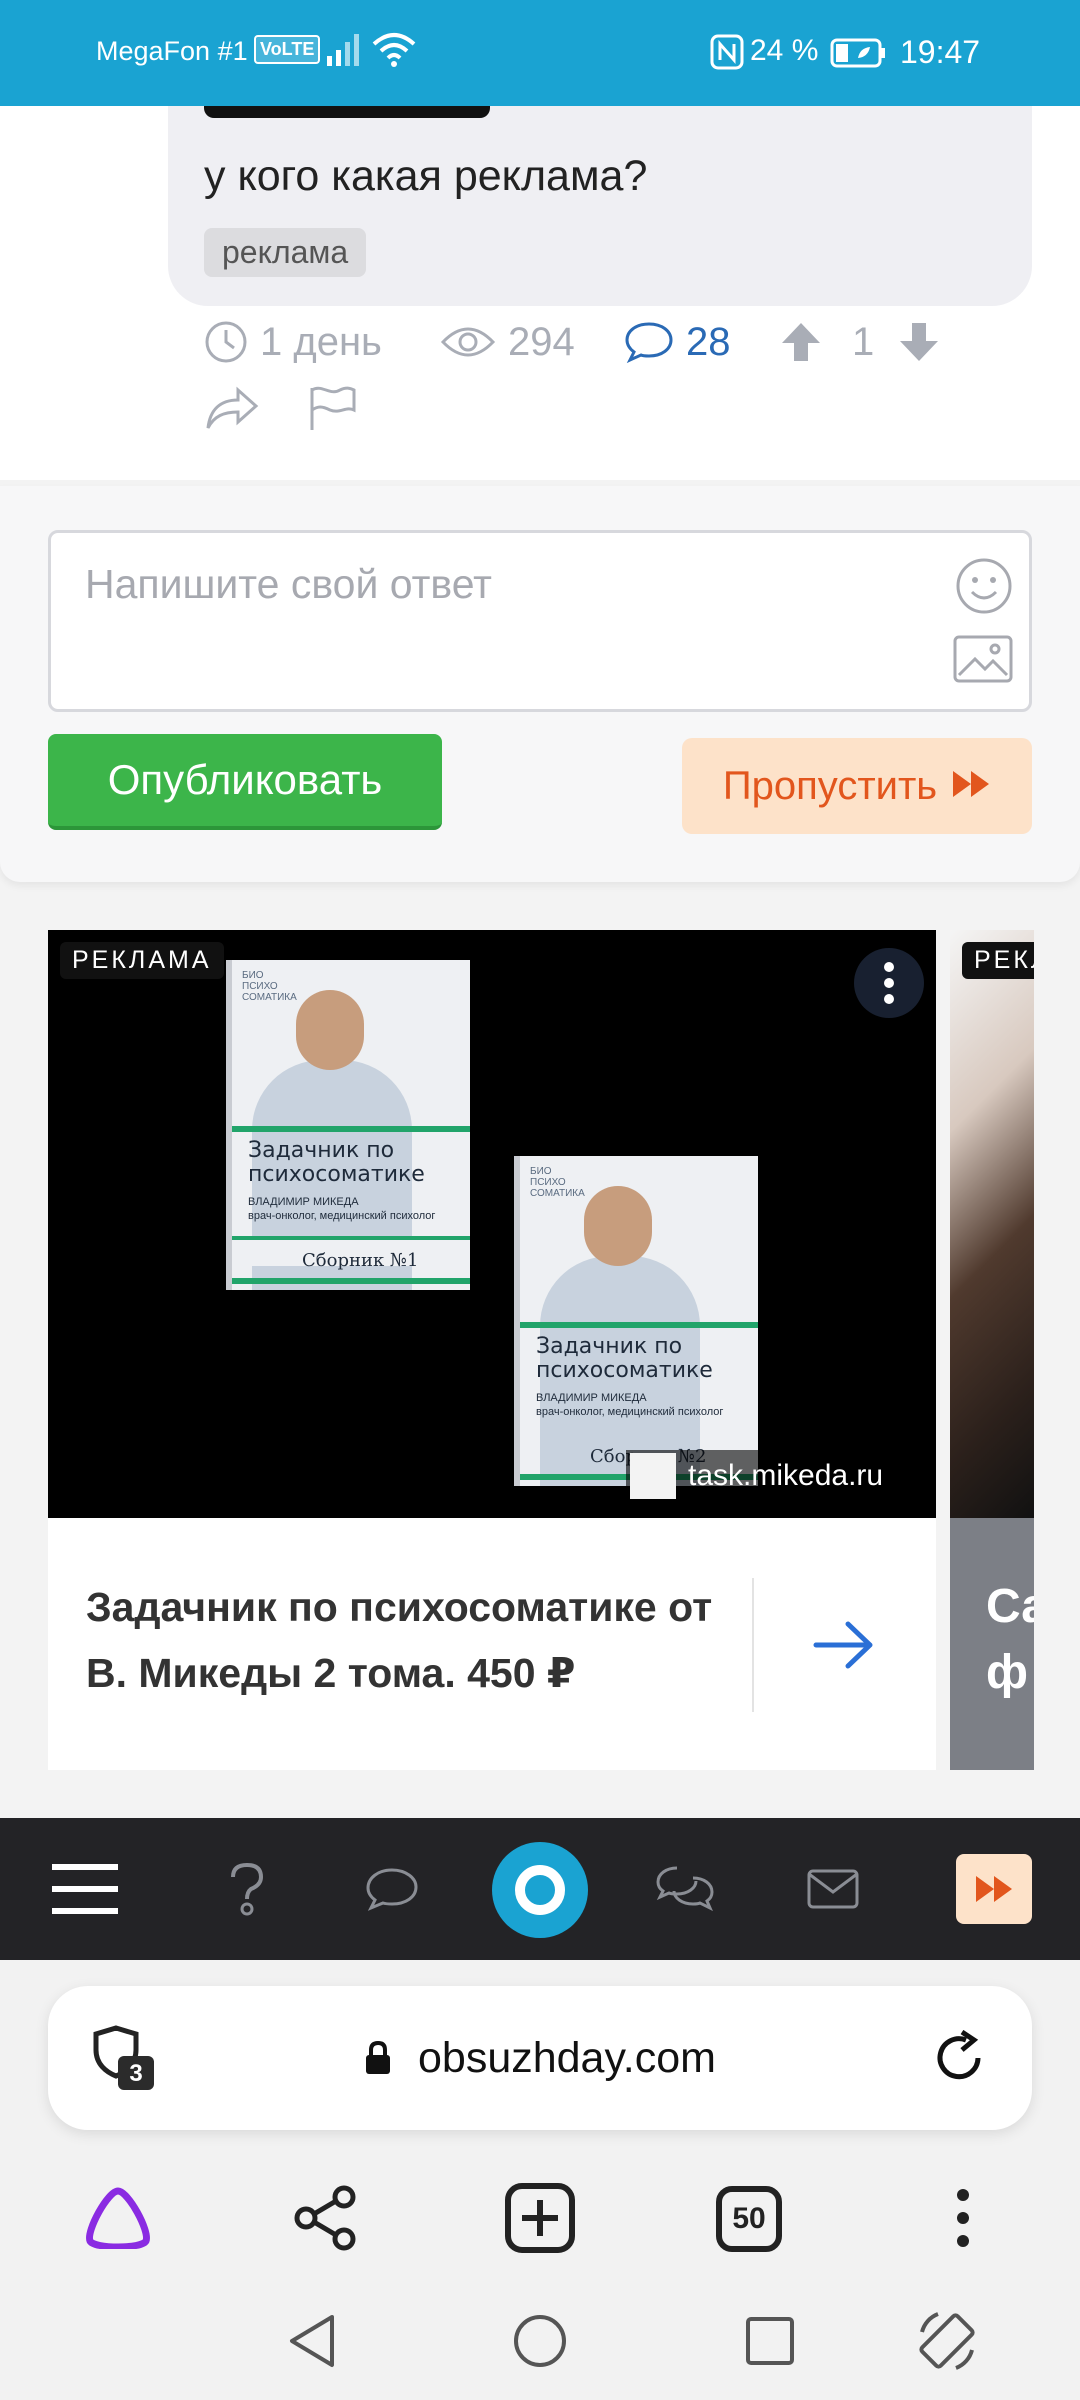  I want to click on reply-input: Напишите свой ответ, so click(540, 621).